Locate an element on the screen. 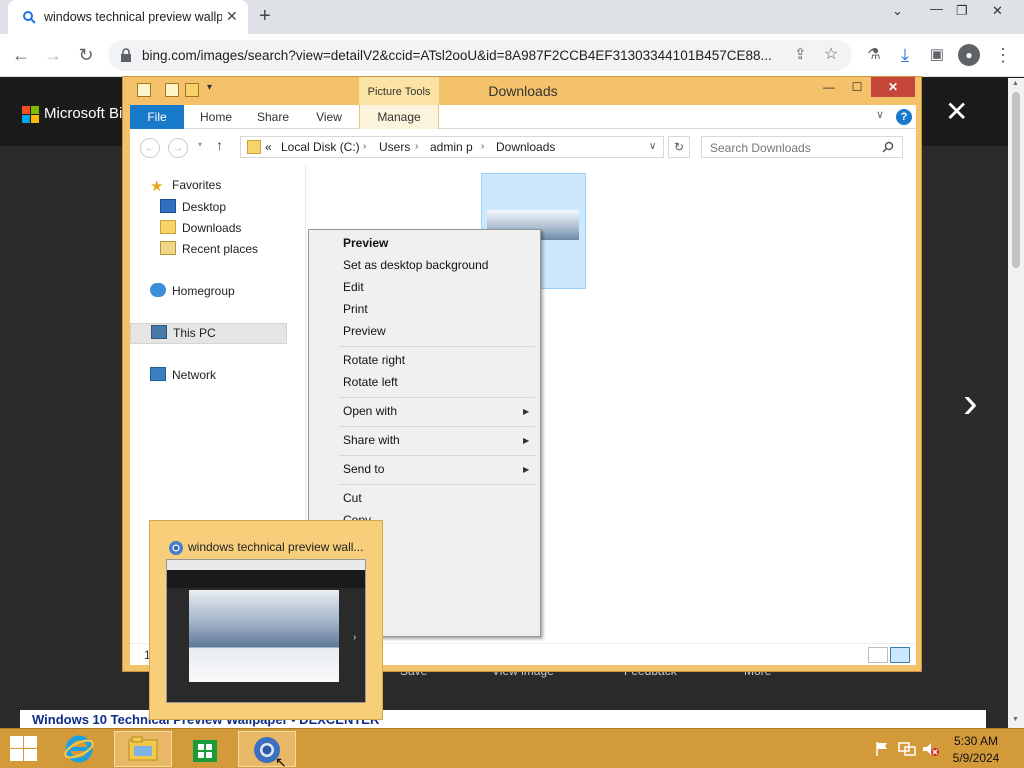 The height and width of the screenshot is (768, 1024). up-arrow-icon: ↑ is located at coordinates (219, 145).